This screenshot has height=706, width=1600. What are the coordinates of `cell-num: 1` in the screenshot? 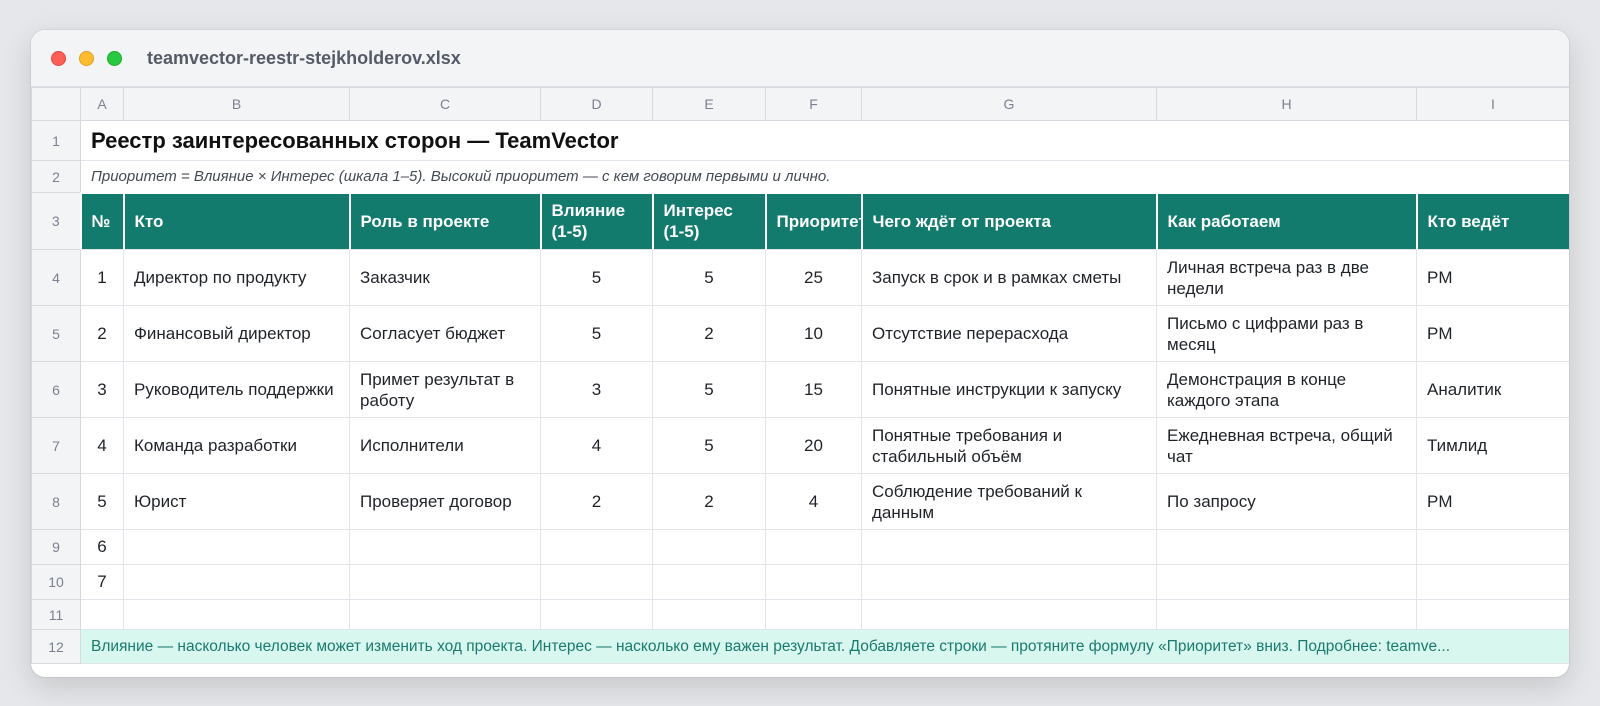 It's located at (102, 277).